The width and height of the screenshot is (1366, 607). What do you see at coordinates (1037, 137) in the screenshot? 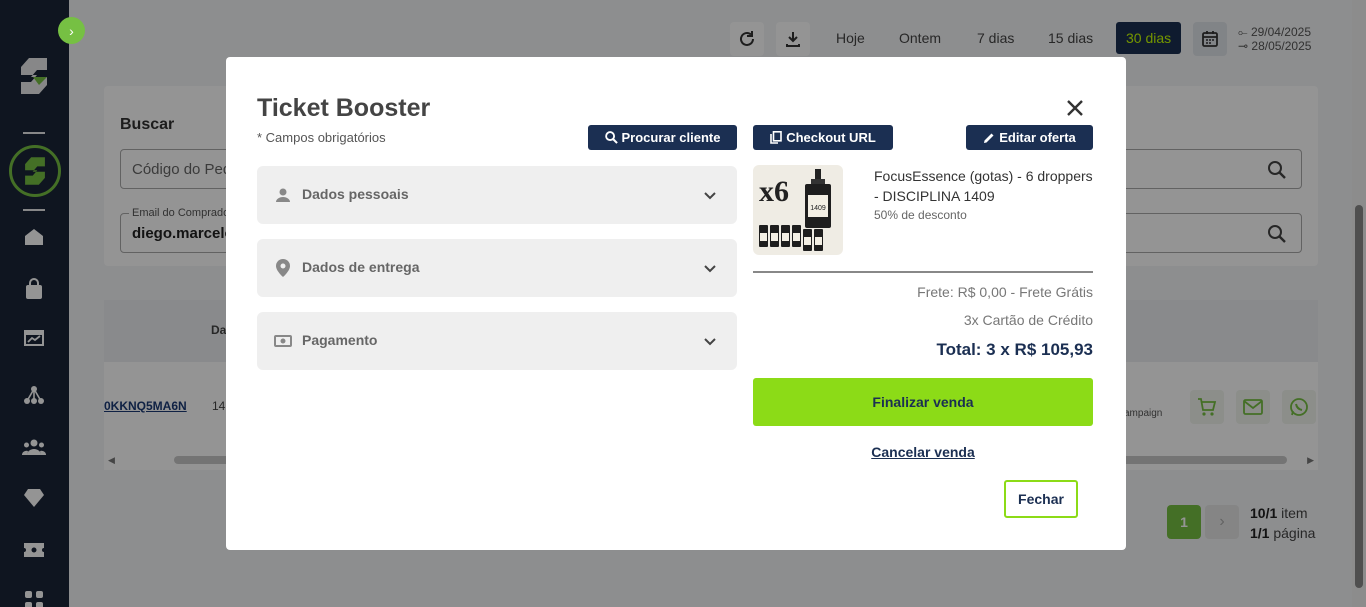
I see `edit-offer-label: Editar oferta` at bounding box center [1037, 137].